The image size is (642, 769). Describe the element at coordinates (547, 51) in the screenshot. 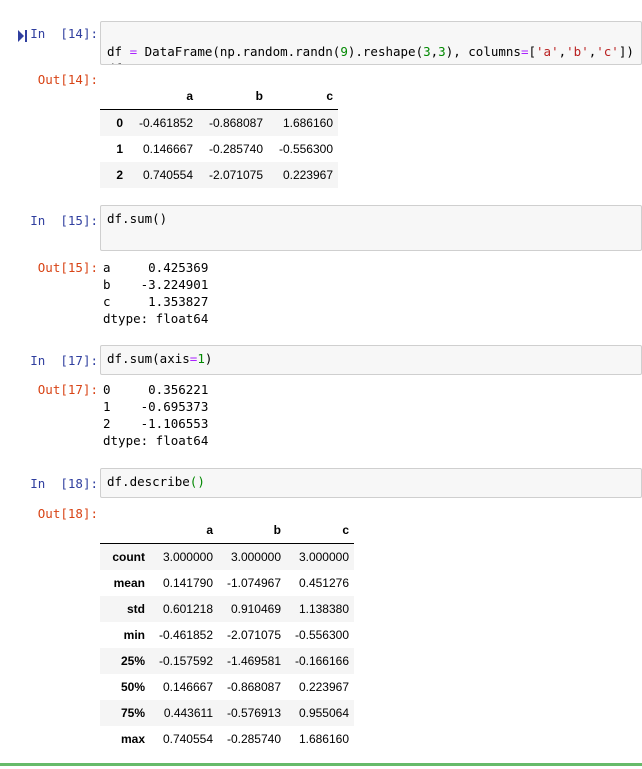

I see `code-token: 'a'` at that location.